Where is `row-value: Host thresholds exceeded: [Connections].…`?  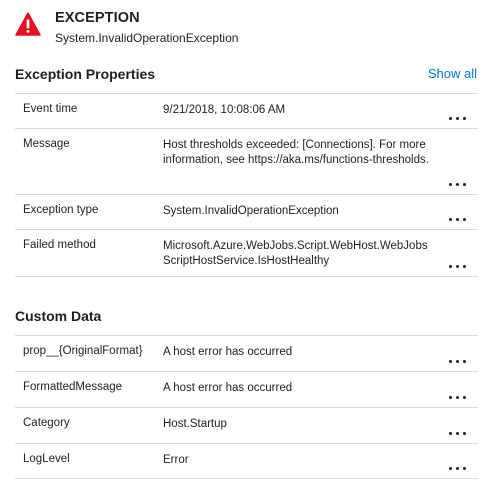
row-value: Host thresholds exceeded: [Connections].… is located at coordinates (296, 152).